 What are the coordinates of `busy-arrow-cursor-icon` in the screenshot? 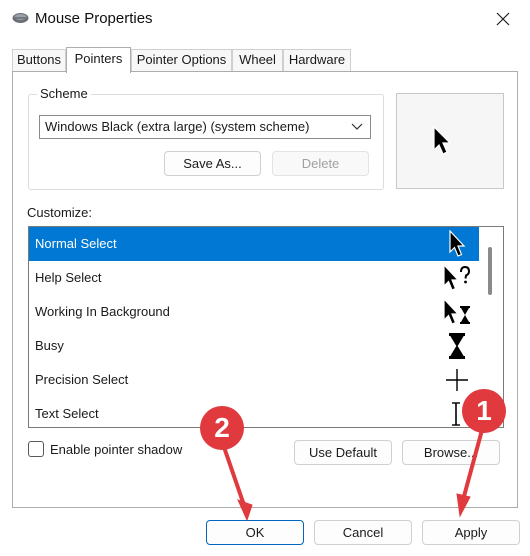 It's located at (456, 311).